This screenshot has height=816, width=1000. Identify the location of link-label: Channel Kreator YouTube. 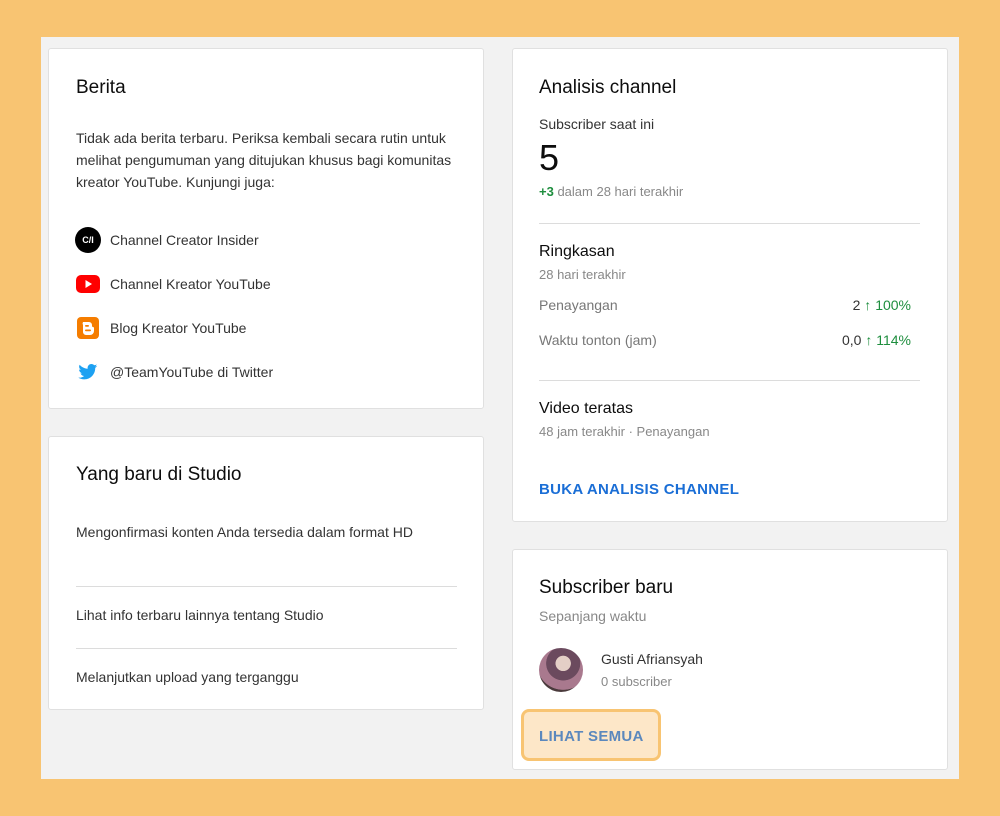
(190, 284).